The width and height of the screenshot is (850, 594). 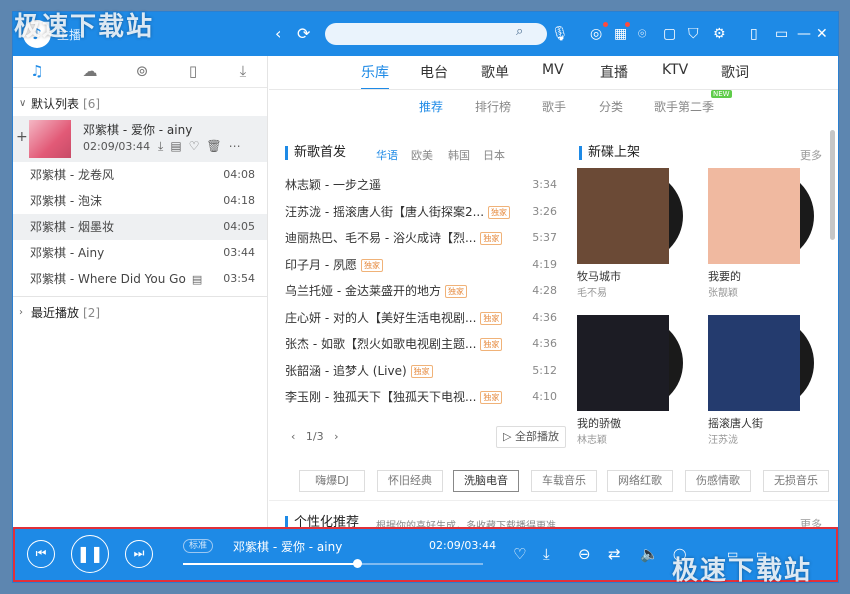 I want to click on tab-playlist: 歌单, so click(x=495, y=72).